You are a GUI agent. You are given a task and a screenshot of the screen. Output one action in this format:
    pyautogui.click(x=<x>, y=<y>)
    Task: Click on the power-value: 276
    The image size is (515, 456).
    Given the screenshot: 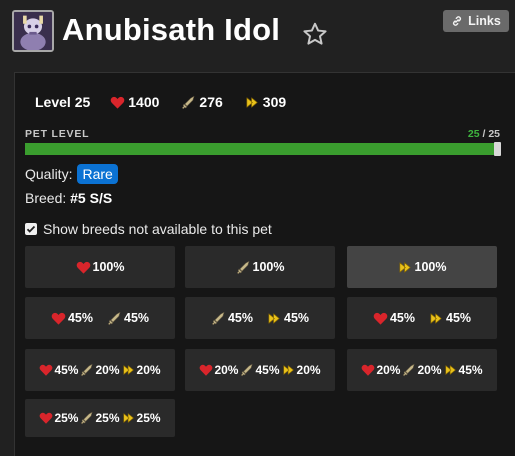 What is the action you would take?
    pyautogui.click(x=211, y=102)
    